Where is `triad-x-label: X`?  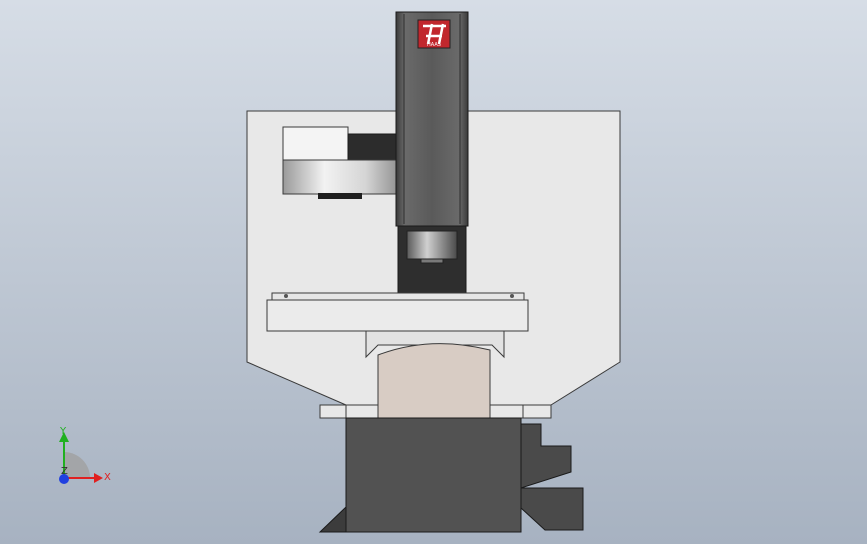 triad-x-label: X is located at coordinates (107, 477).